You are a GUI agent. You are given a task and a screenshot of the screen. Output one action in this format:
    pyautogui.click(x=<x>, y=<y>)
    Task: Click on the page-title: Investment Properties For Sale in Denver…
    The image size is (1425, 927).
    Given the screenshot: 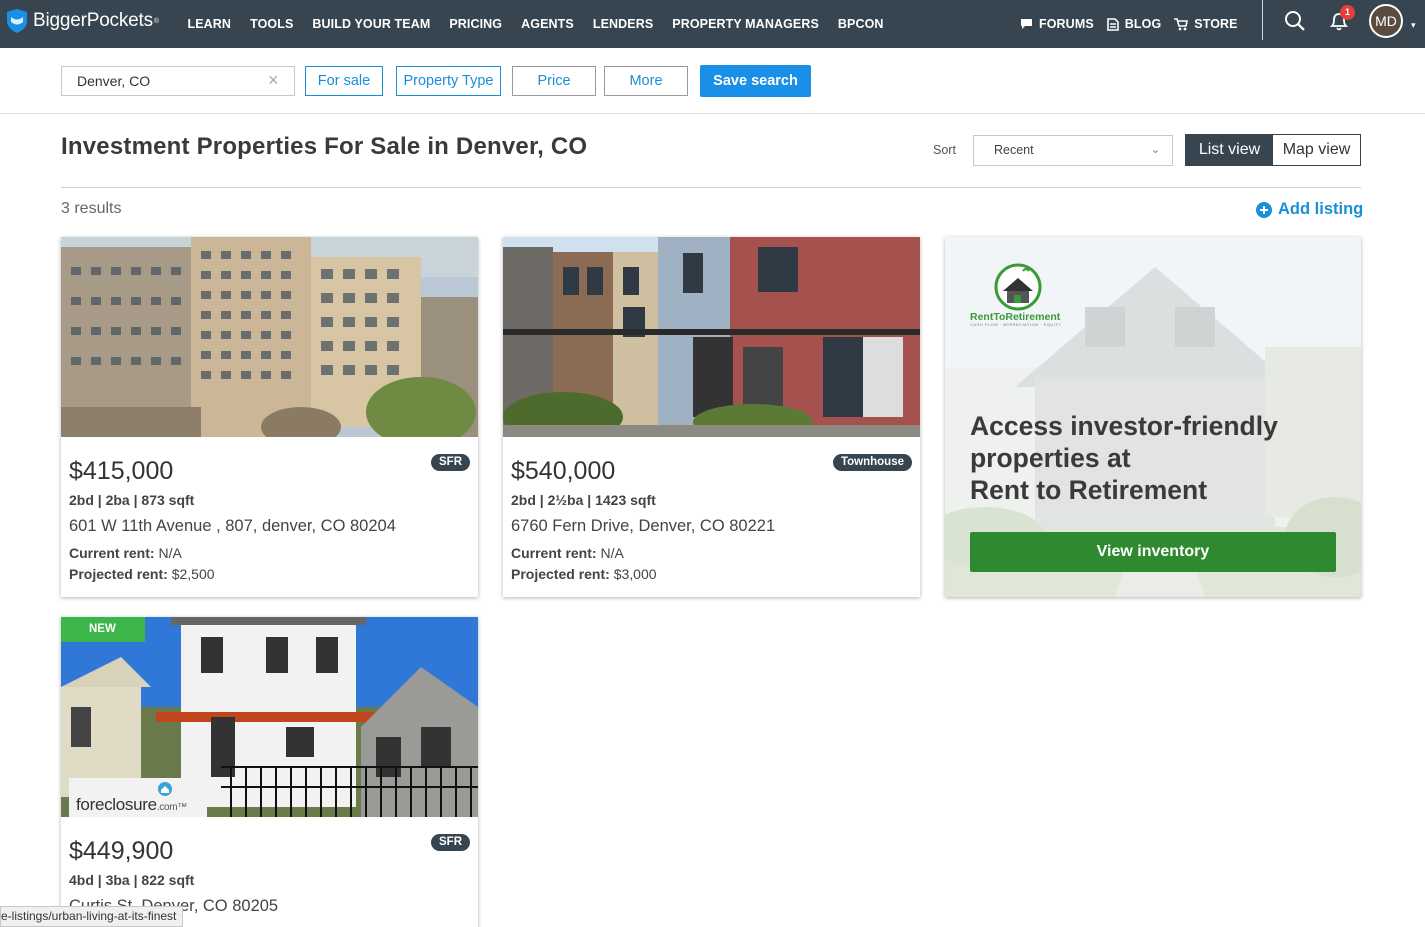 What is the action you would take?
    pyautogui.click(x=324, y=146)
    